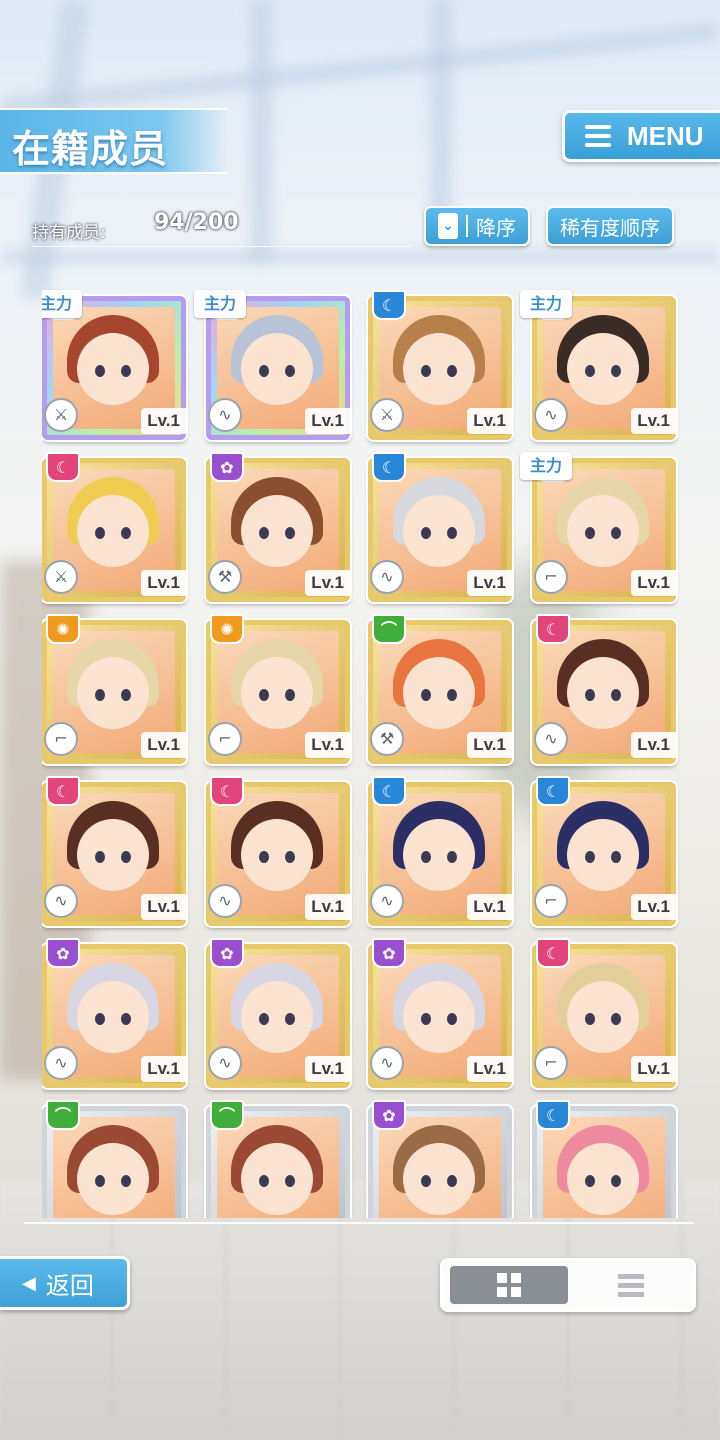 The image size is (720, 1440). I want to click on member-card: ✺主力⌐Lv.1, so click(600, 529).